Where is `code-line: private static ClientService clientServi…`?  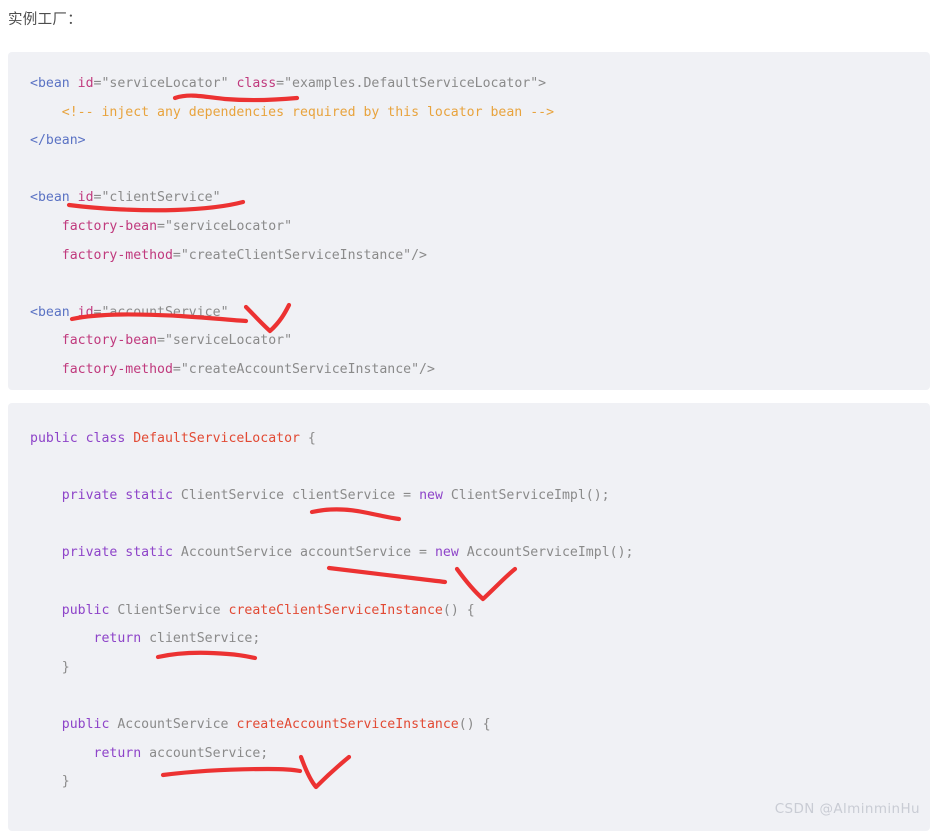 code-line: private static ClientService clientServi… is located at coordinates (469, 496).